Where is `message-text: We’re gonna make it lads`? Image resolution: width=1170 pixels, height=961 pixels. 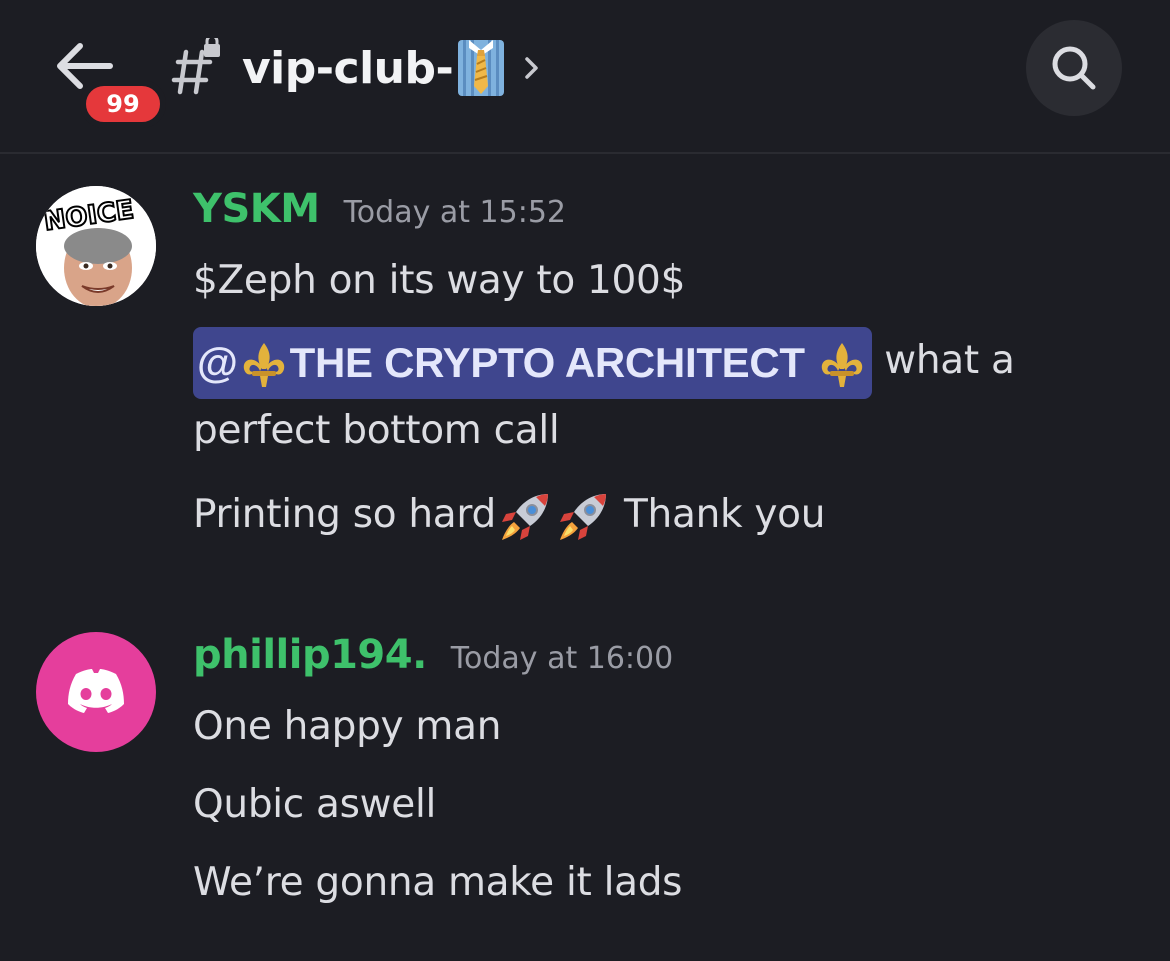 message-text: We’re gonna make it lads is located at coordinates (438, 882).